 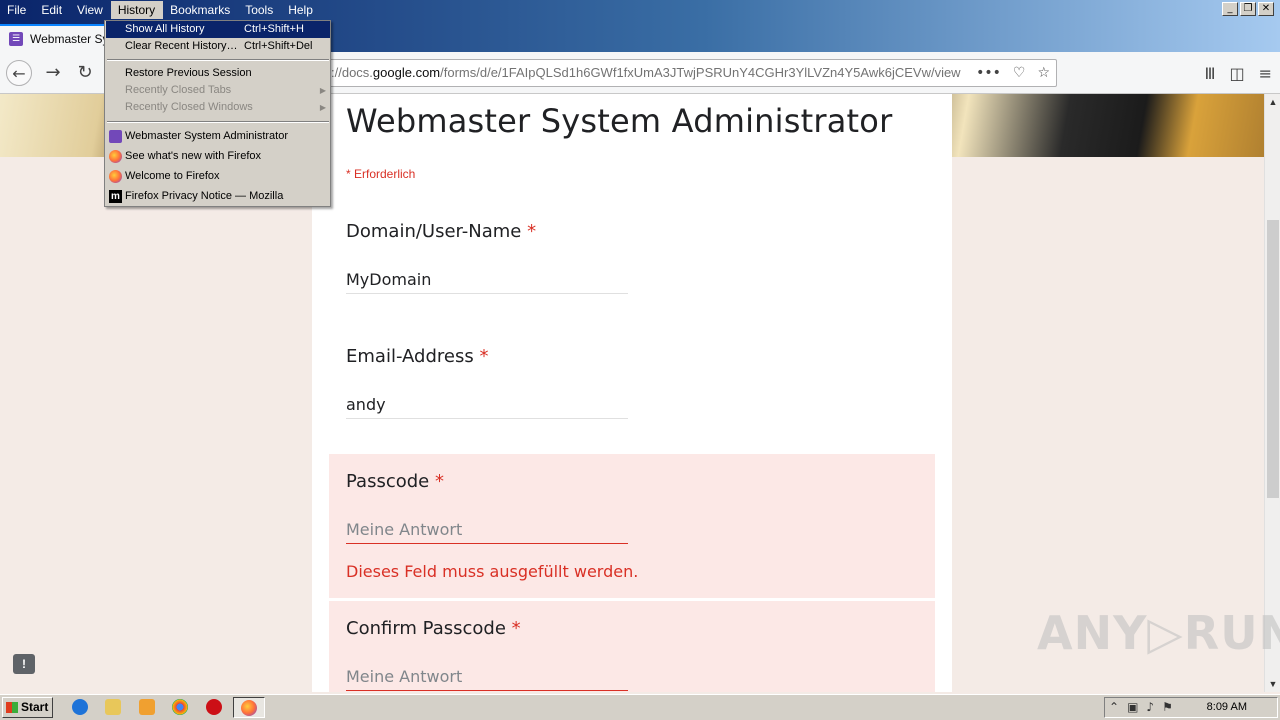 I want to click on menu-item-label: Show All History, so click(x=165, y=29).